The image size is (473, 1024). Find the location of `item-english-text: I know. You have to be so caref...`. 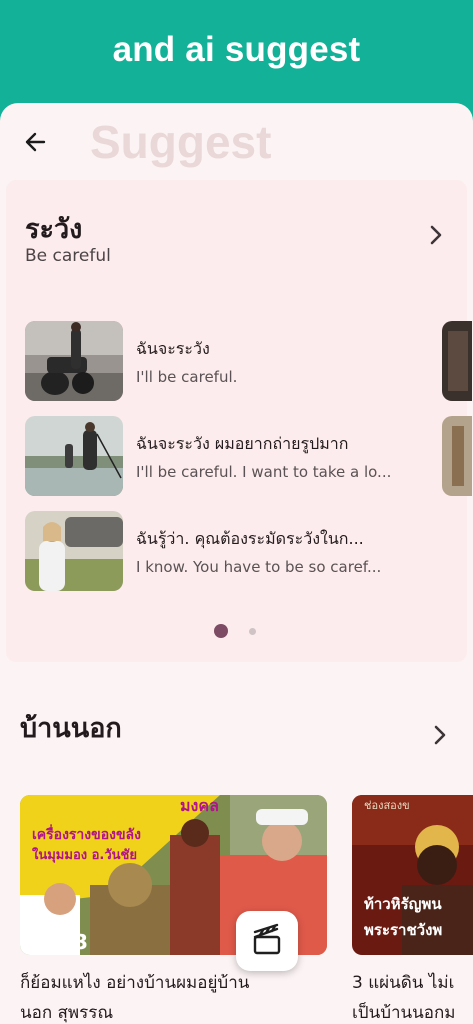

item-english-text: I know. You have to be so caref... is located at coordinates (259, 567).